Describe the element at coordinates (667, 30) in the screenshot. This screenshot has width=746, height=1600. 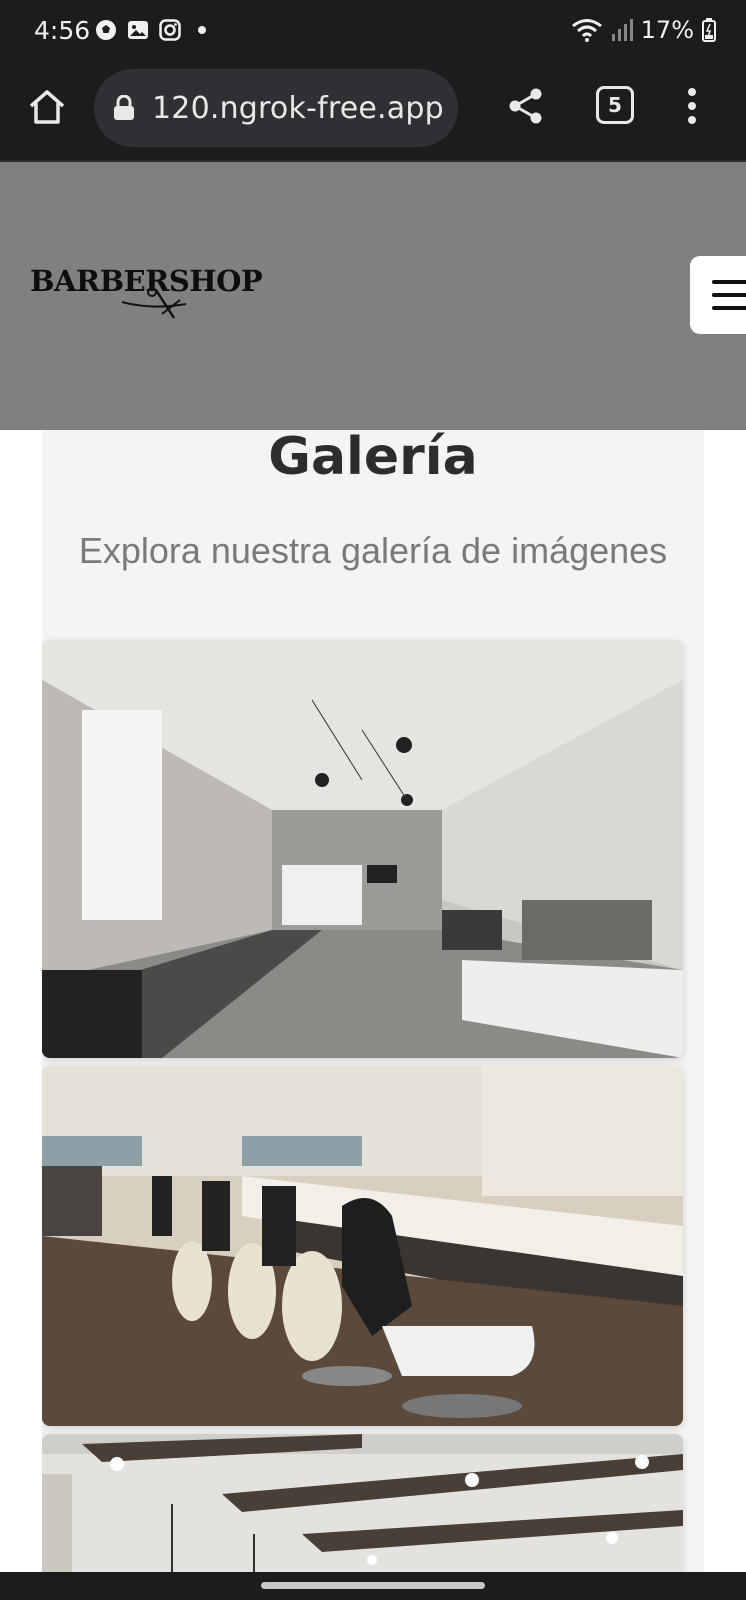
I see `battery-percent: 17%` at that location.